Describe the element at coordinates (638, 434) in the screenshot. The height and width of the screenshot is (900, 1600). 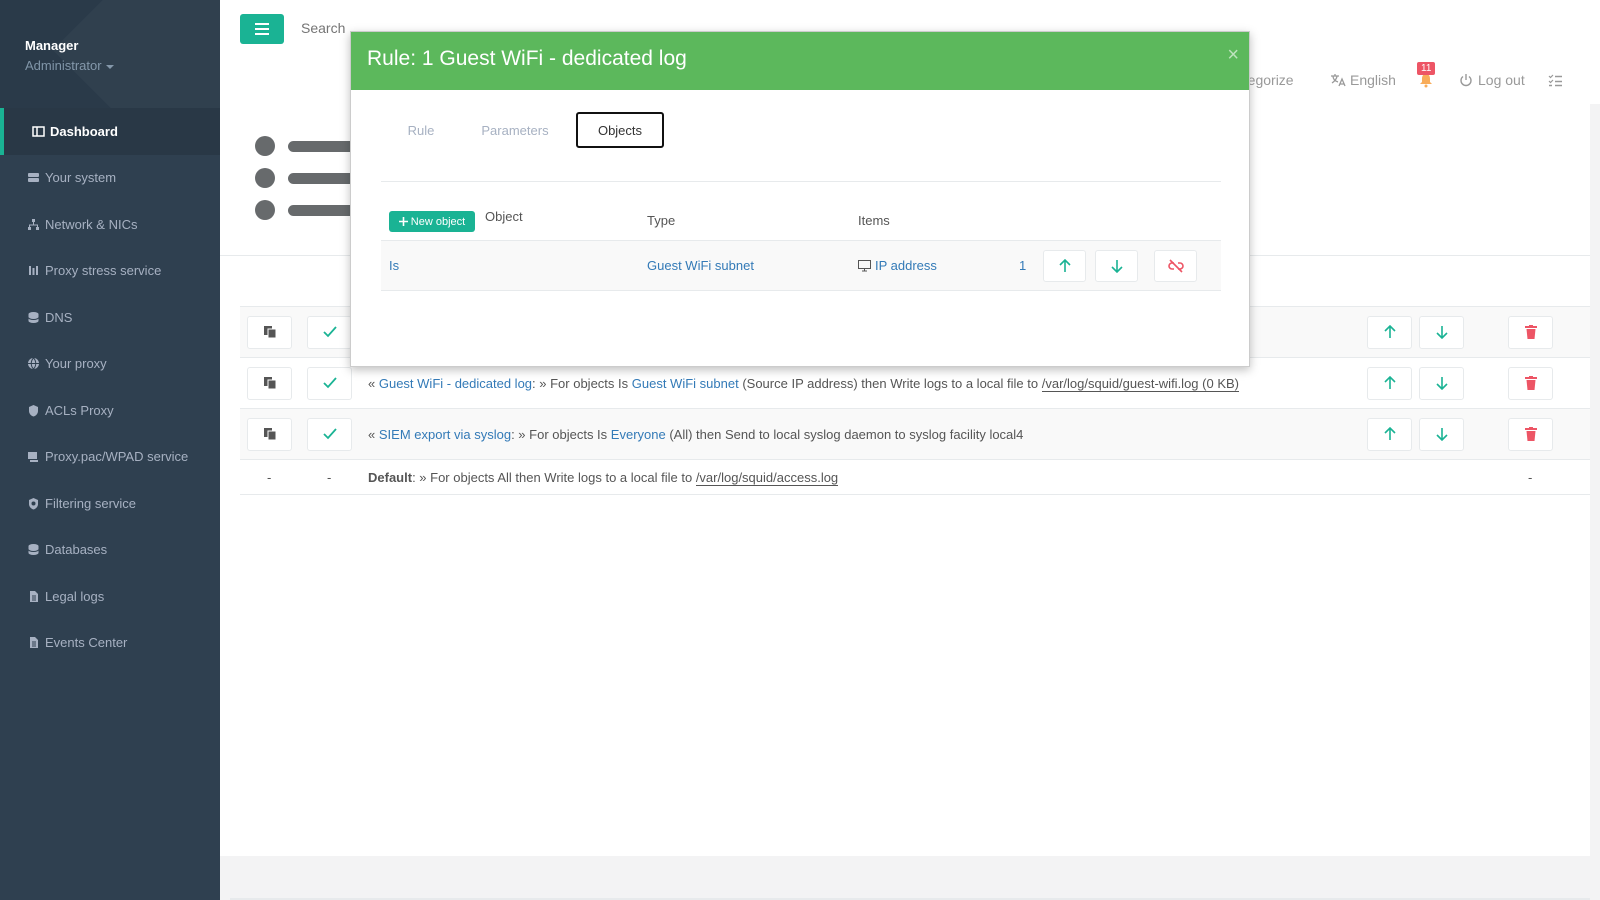
I see `rule-object-link: Everyone` at that location.